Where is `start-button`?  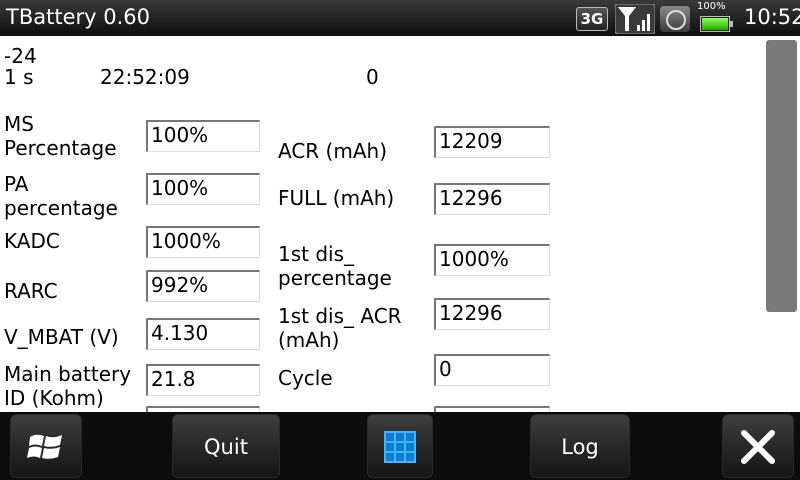
start-button is located at coordinates (46, 446).